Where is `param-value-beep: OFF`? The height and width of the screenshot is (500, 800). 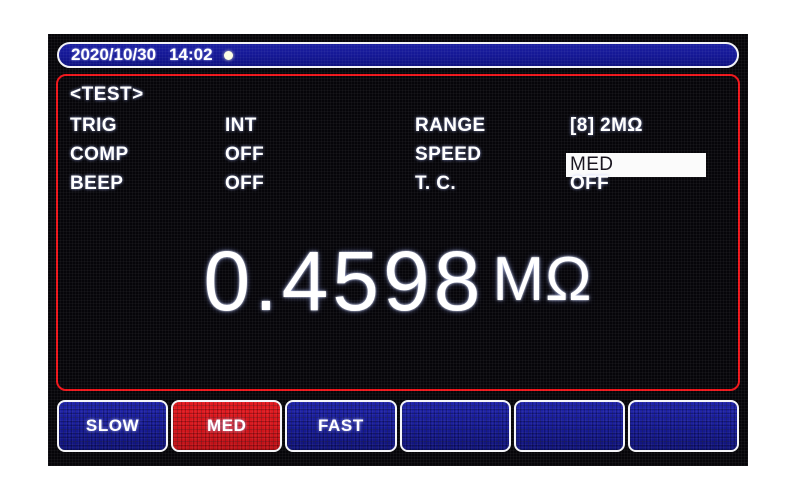
param-value-beep: OFF is located at coordinates (320, 184).